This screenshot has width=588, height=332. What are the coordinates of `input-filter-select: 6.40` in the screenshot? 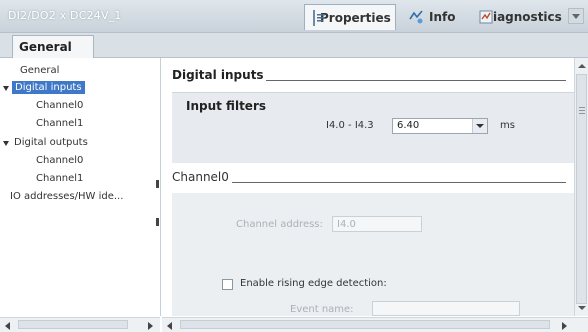 It's located at (440, 126).